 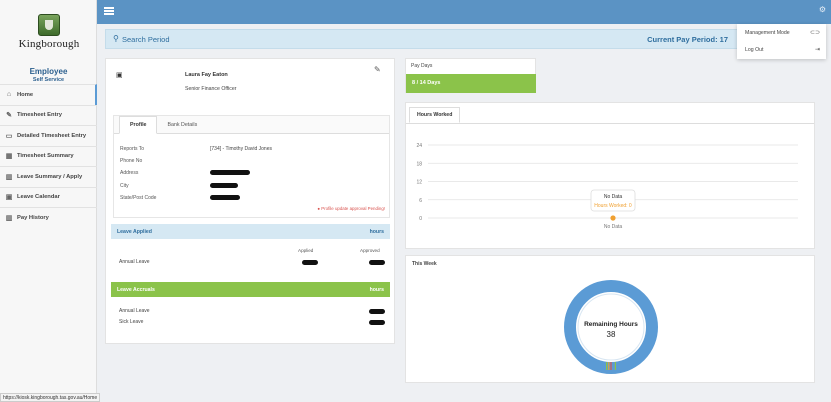 What do you see at coordinates (49, 25) in the screenshot?
I see `crest-icon` at bounding box center [49, 25].